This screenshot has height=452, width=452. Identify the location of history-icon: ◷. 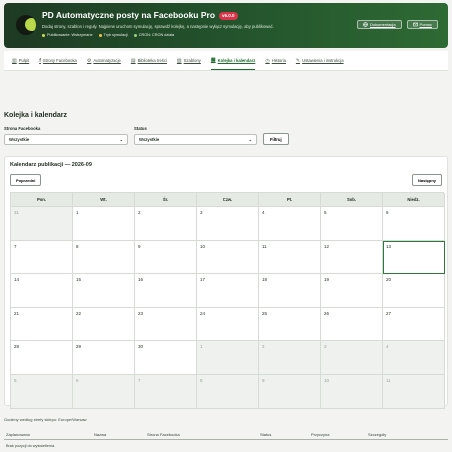
(267, 60).